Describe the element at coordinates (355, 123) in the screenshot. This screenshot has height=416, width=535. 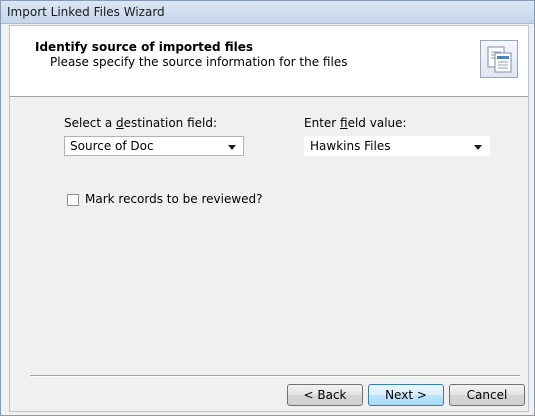
I see `field-value-label: Enter field value:` at that location.